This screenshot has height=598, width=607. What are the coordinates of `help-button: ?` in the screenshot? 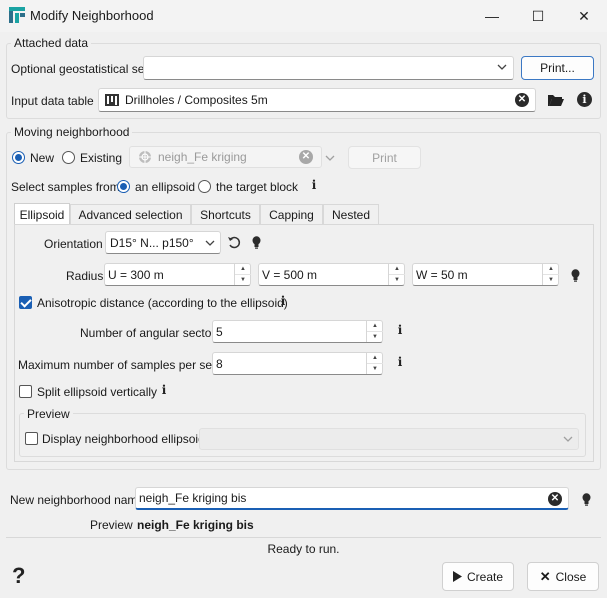 It's located at (18, 576).